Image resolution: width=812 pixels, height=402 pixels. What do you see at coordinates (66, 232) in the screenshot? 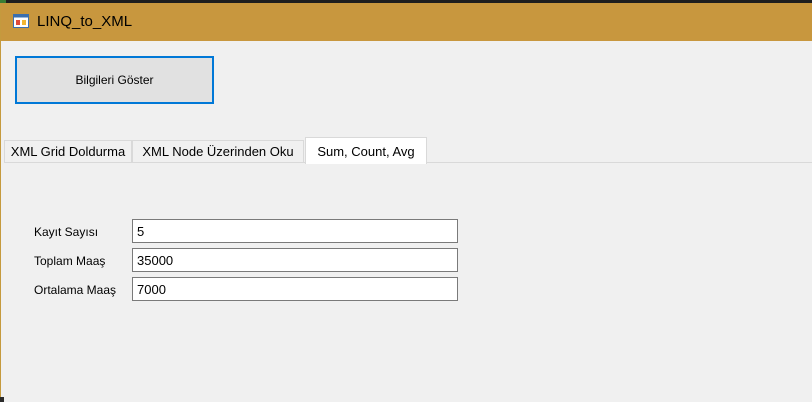
I see `count-label: Kayıt Sayısı` at bounding box center [66, 232].